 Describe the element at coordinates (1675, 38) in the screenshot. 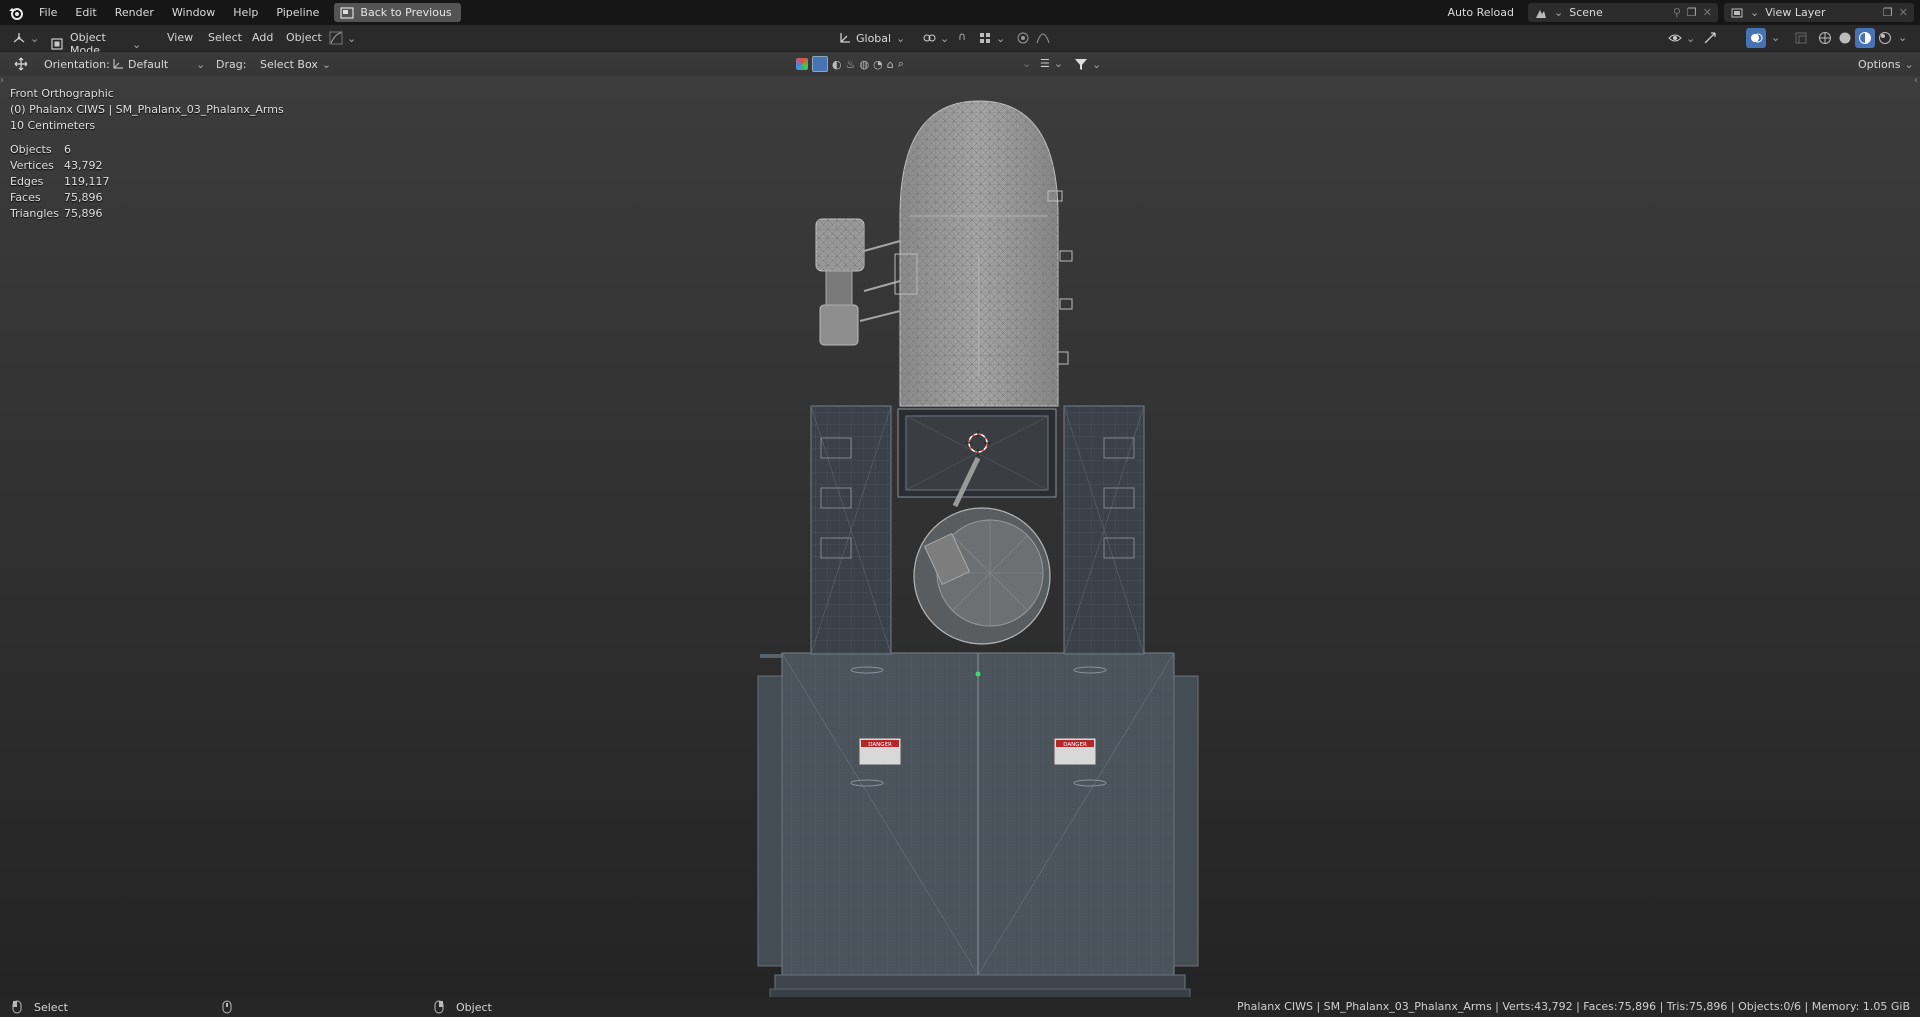

I see `eye-icon` at that location.